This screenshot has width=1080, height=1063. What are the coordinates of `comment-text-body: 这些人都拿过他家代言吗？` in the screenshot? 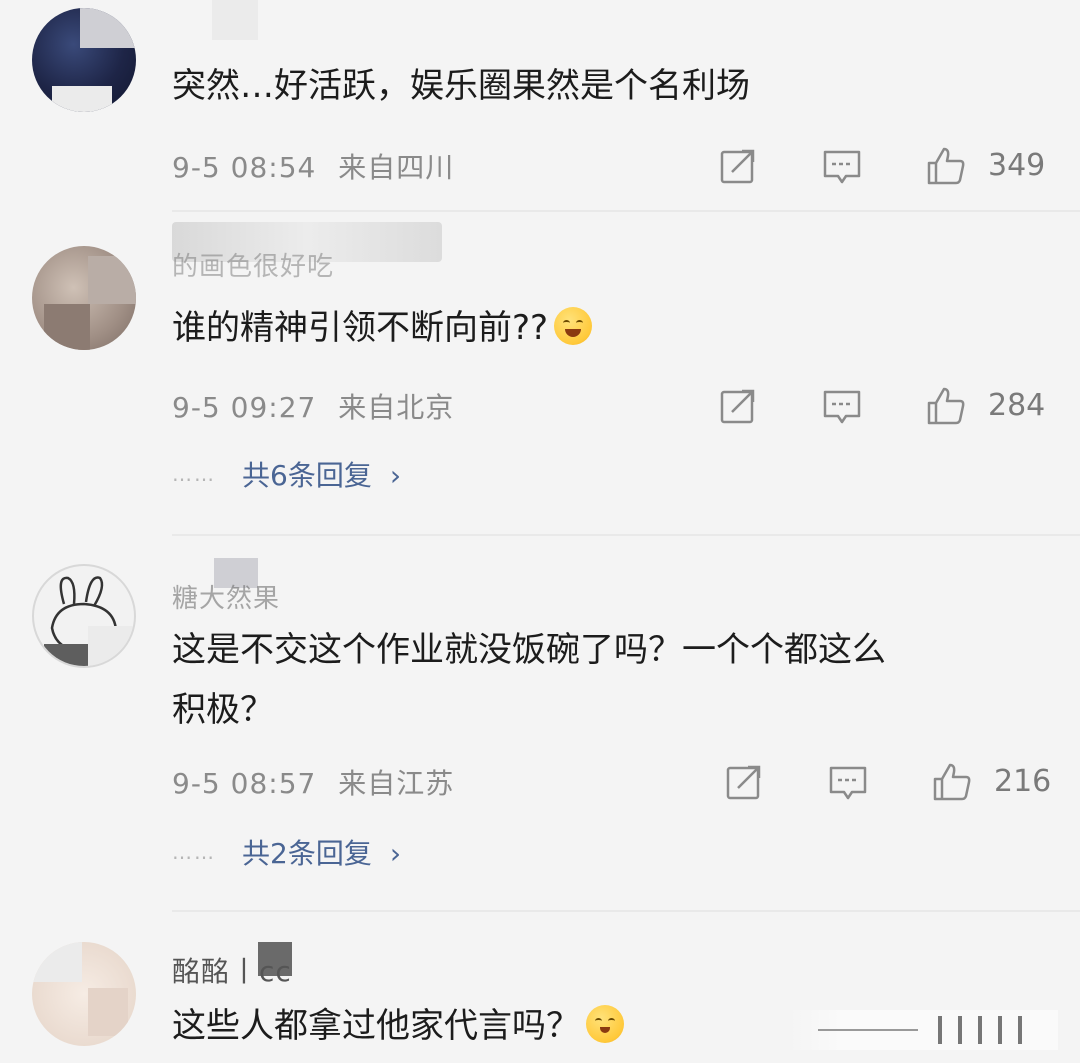 It's located at (376, 1026).